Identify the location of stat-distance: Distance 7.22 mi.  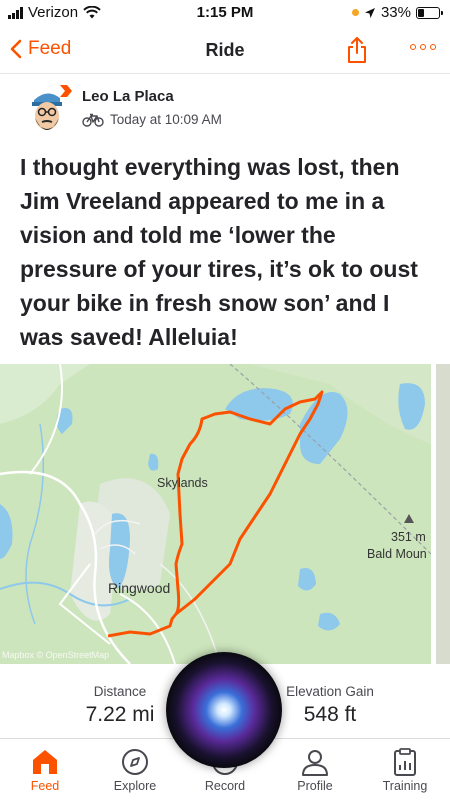
(120, 705).